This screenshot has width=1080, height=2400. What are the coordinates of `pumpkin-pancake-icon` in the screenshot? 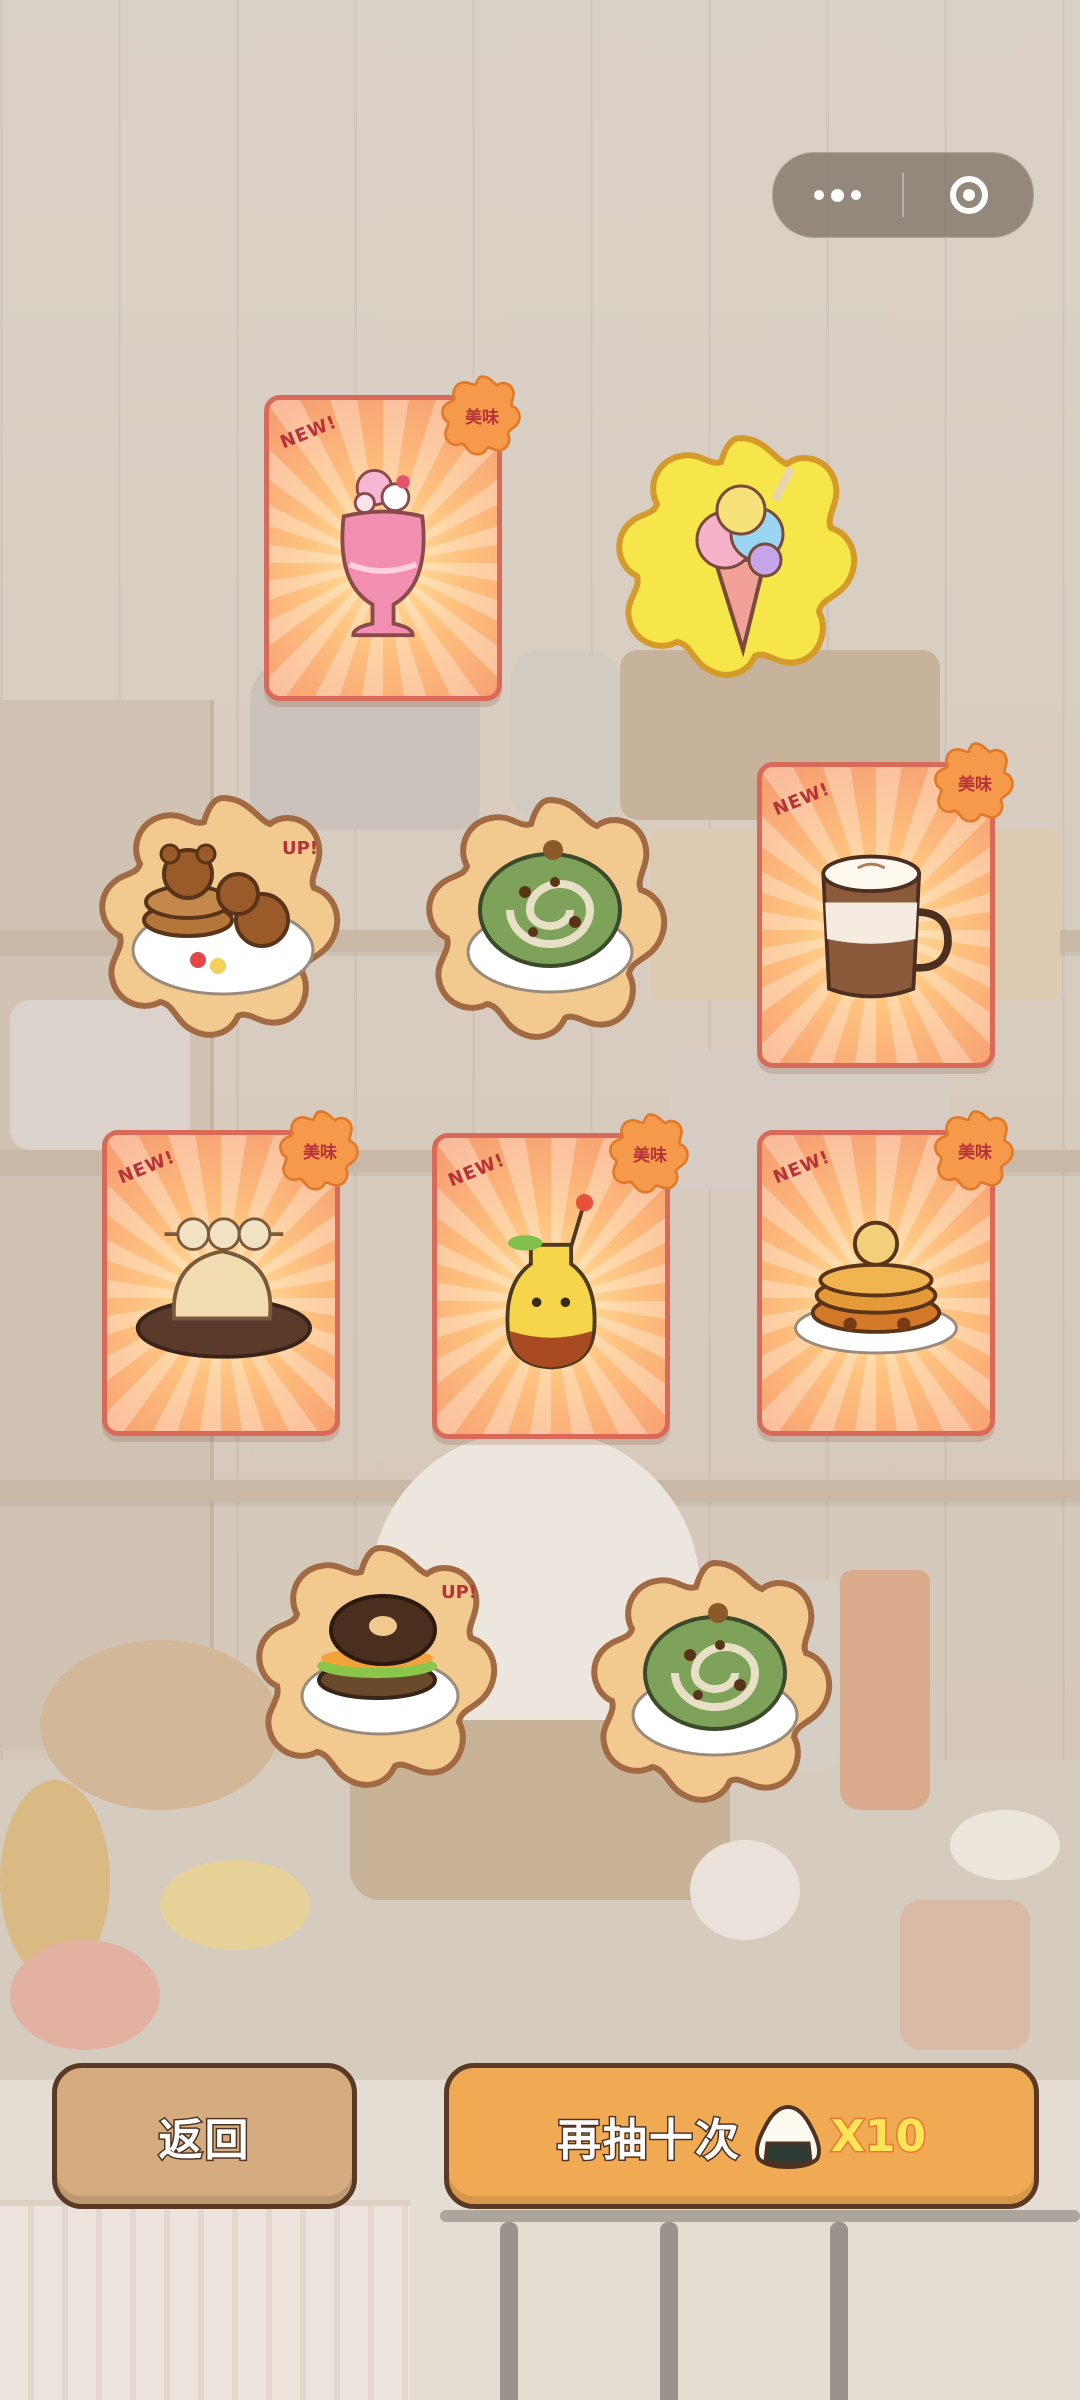 It's located at (876, 1287).